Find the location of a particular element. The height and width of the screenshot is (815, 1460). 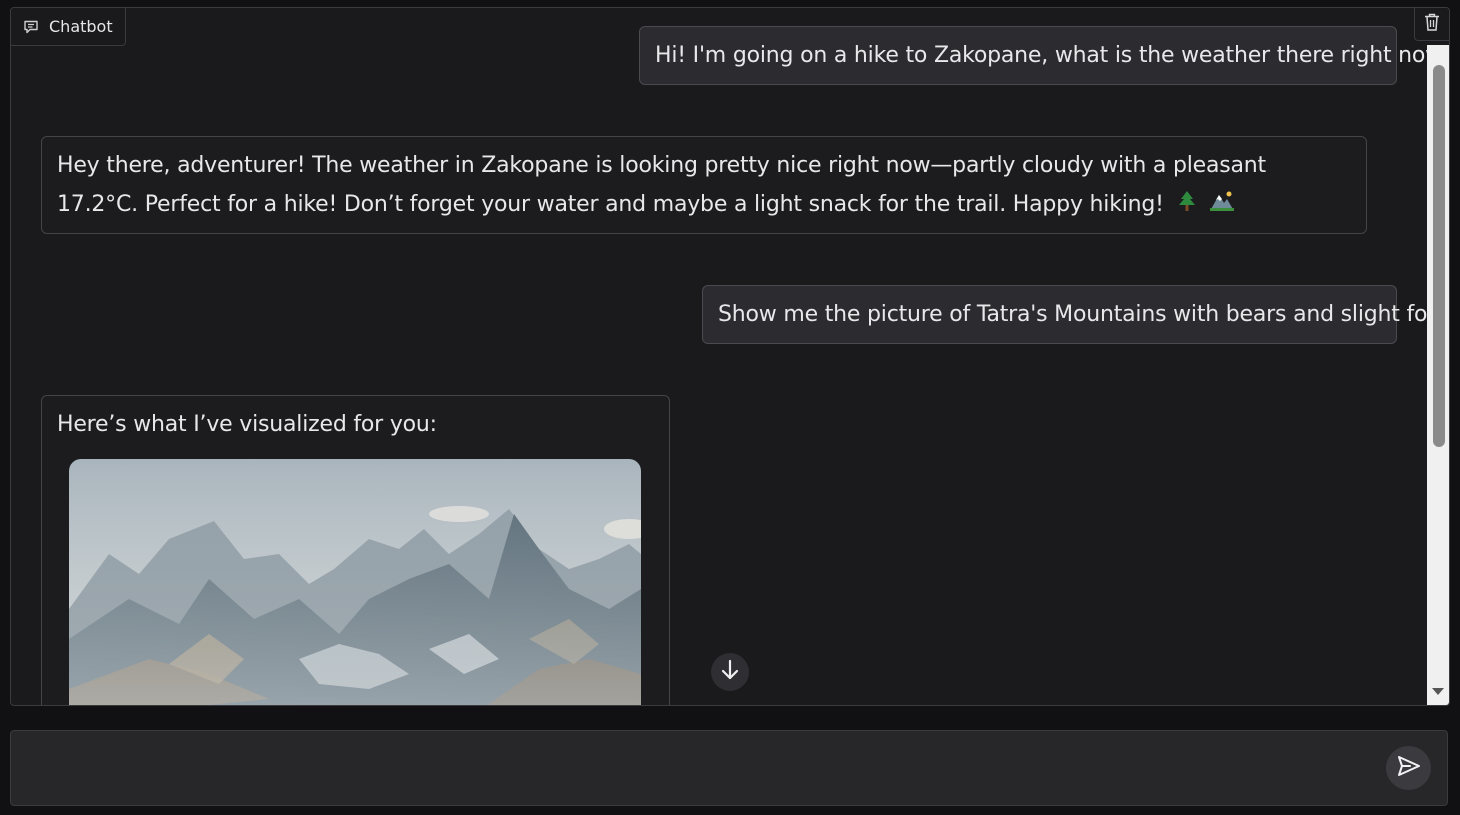

message-input-box is located at coordinates (729, 768).